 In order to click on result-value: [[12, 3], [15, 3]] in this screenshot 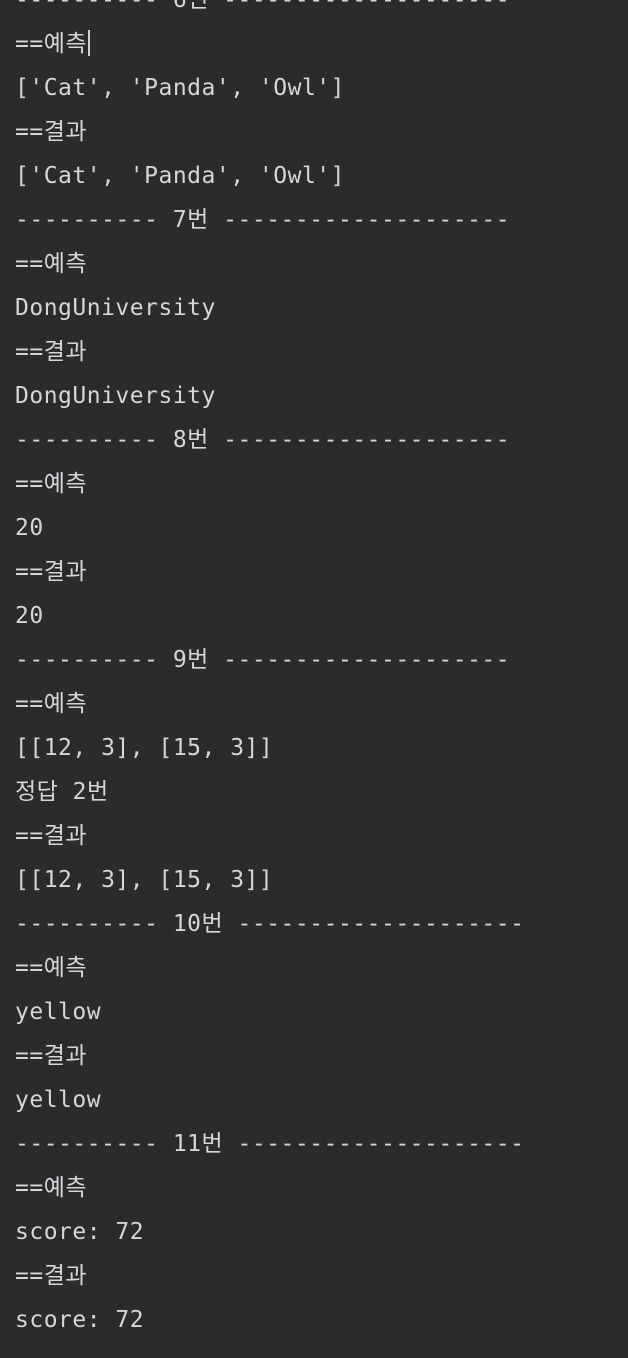, I will do `click(144, 880)`.